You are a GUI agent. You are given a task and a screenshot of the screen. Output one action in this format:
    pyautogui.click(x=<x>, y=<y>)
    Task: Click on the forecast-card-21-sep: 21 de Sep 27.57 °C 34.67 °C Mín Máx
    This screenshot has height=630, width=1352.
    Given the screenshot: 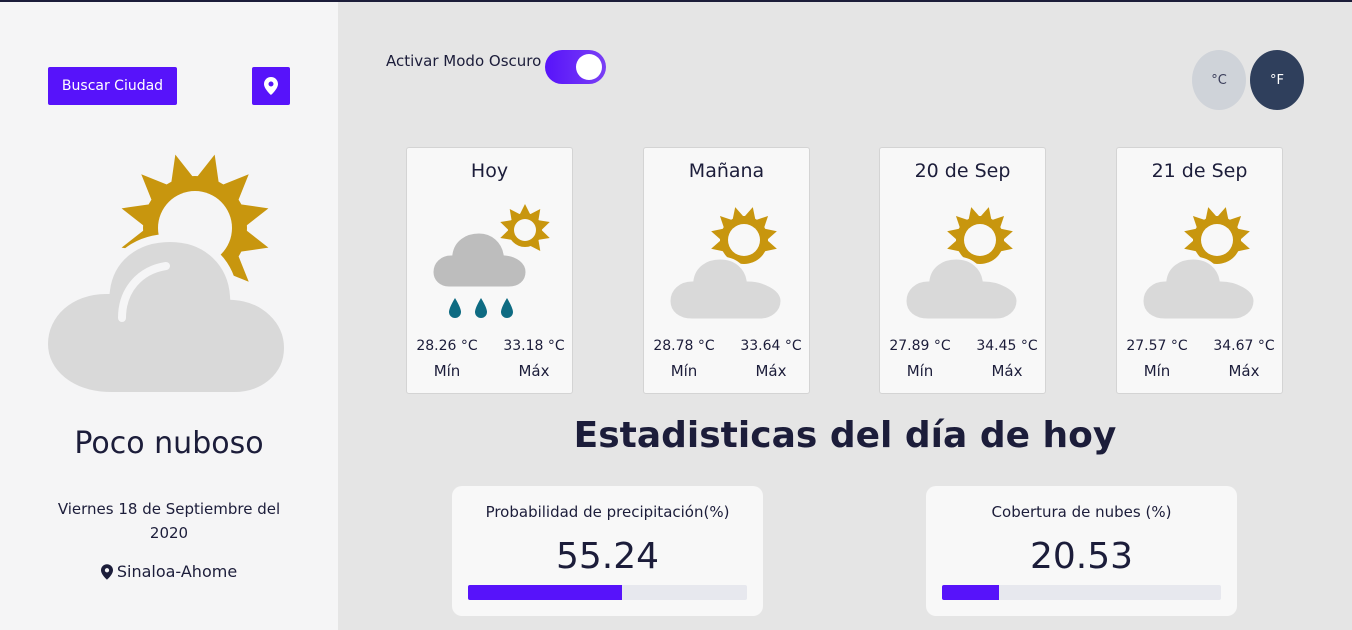 What is the action you would take?
    pyautogui.click(x=1199, y=270)
    